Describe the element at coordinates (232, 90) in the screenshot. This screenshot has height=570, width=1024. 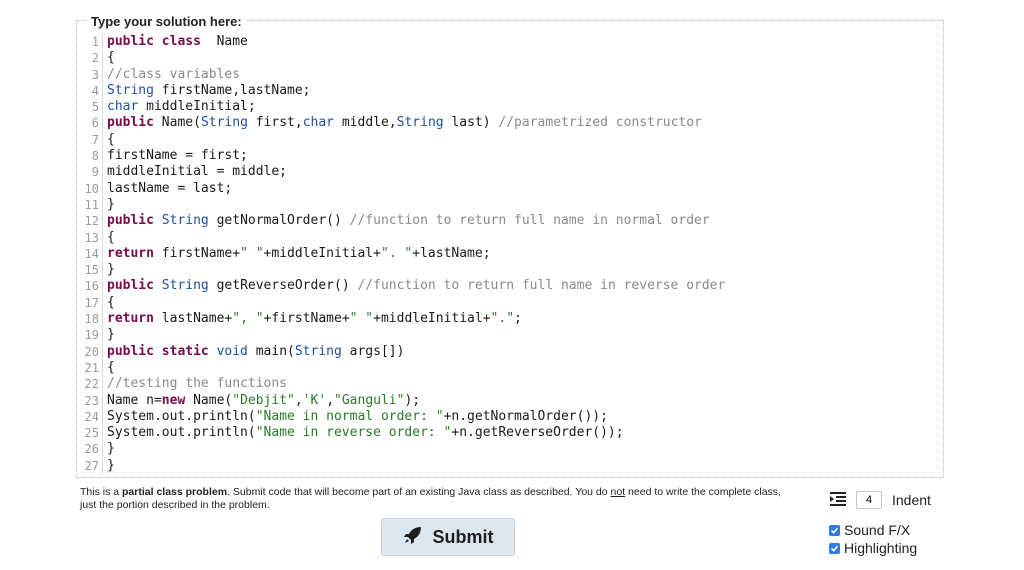
I see `code-token: firstName,lastName;` at that location.